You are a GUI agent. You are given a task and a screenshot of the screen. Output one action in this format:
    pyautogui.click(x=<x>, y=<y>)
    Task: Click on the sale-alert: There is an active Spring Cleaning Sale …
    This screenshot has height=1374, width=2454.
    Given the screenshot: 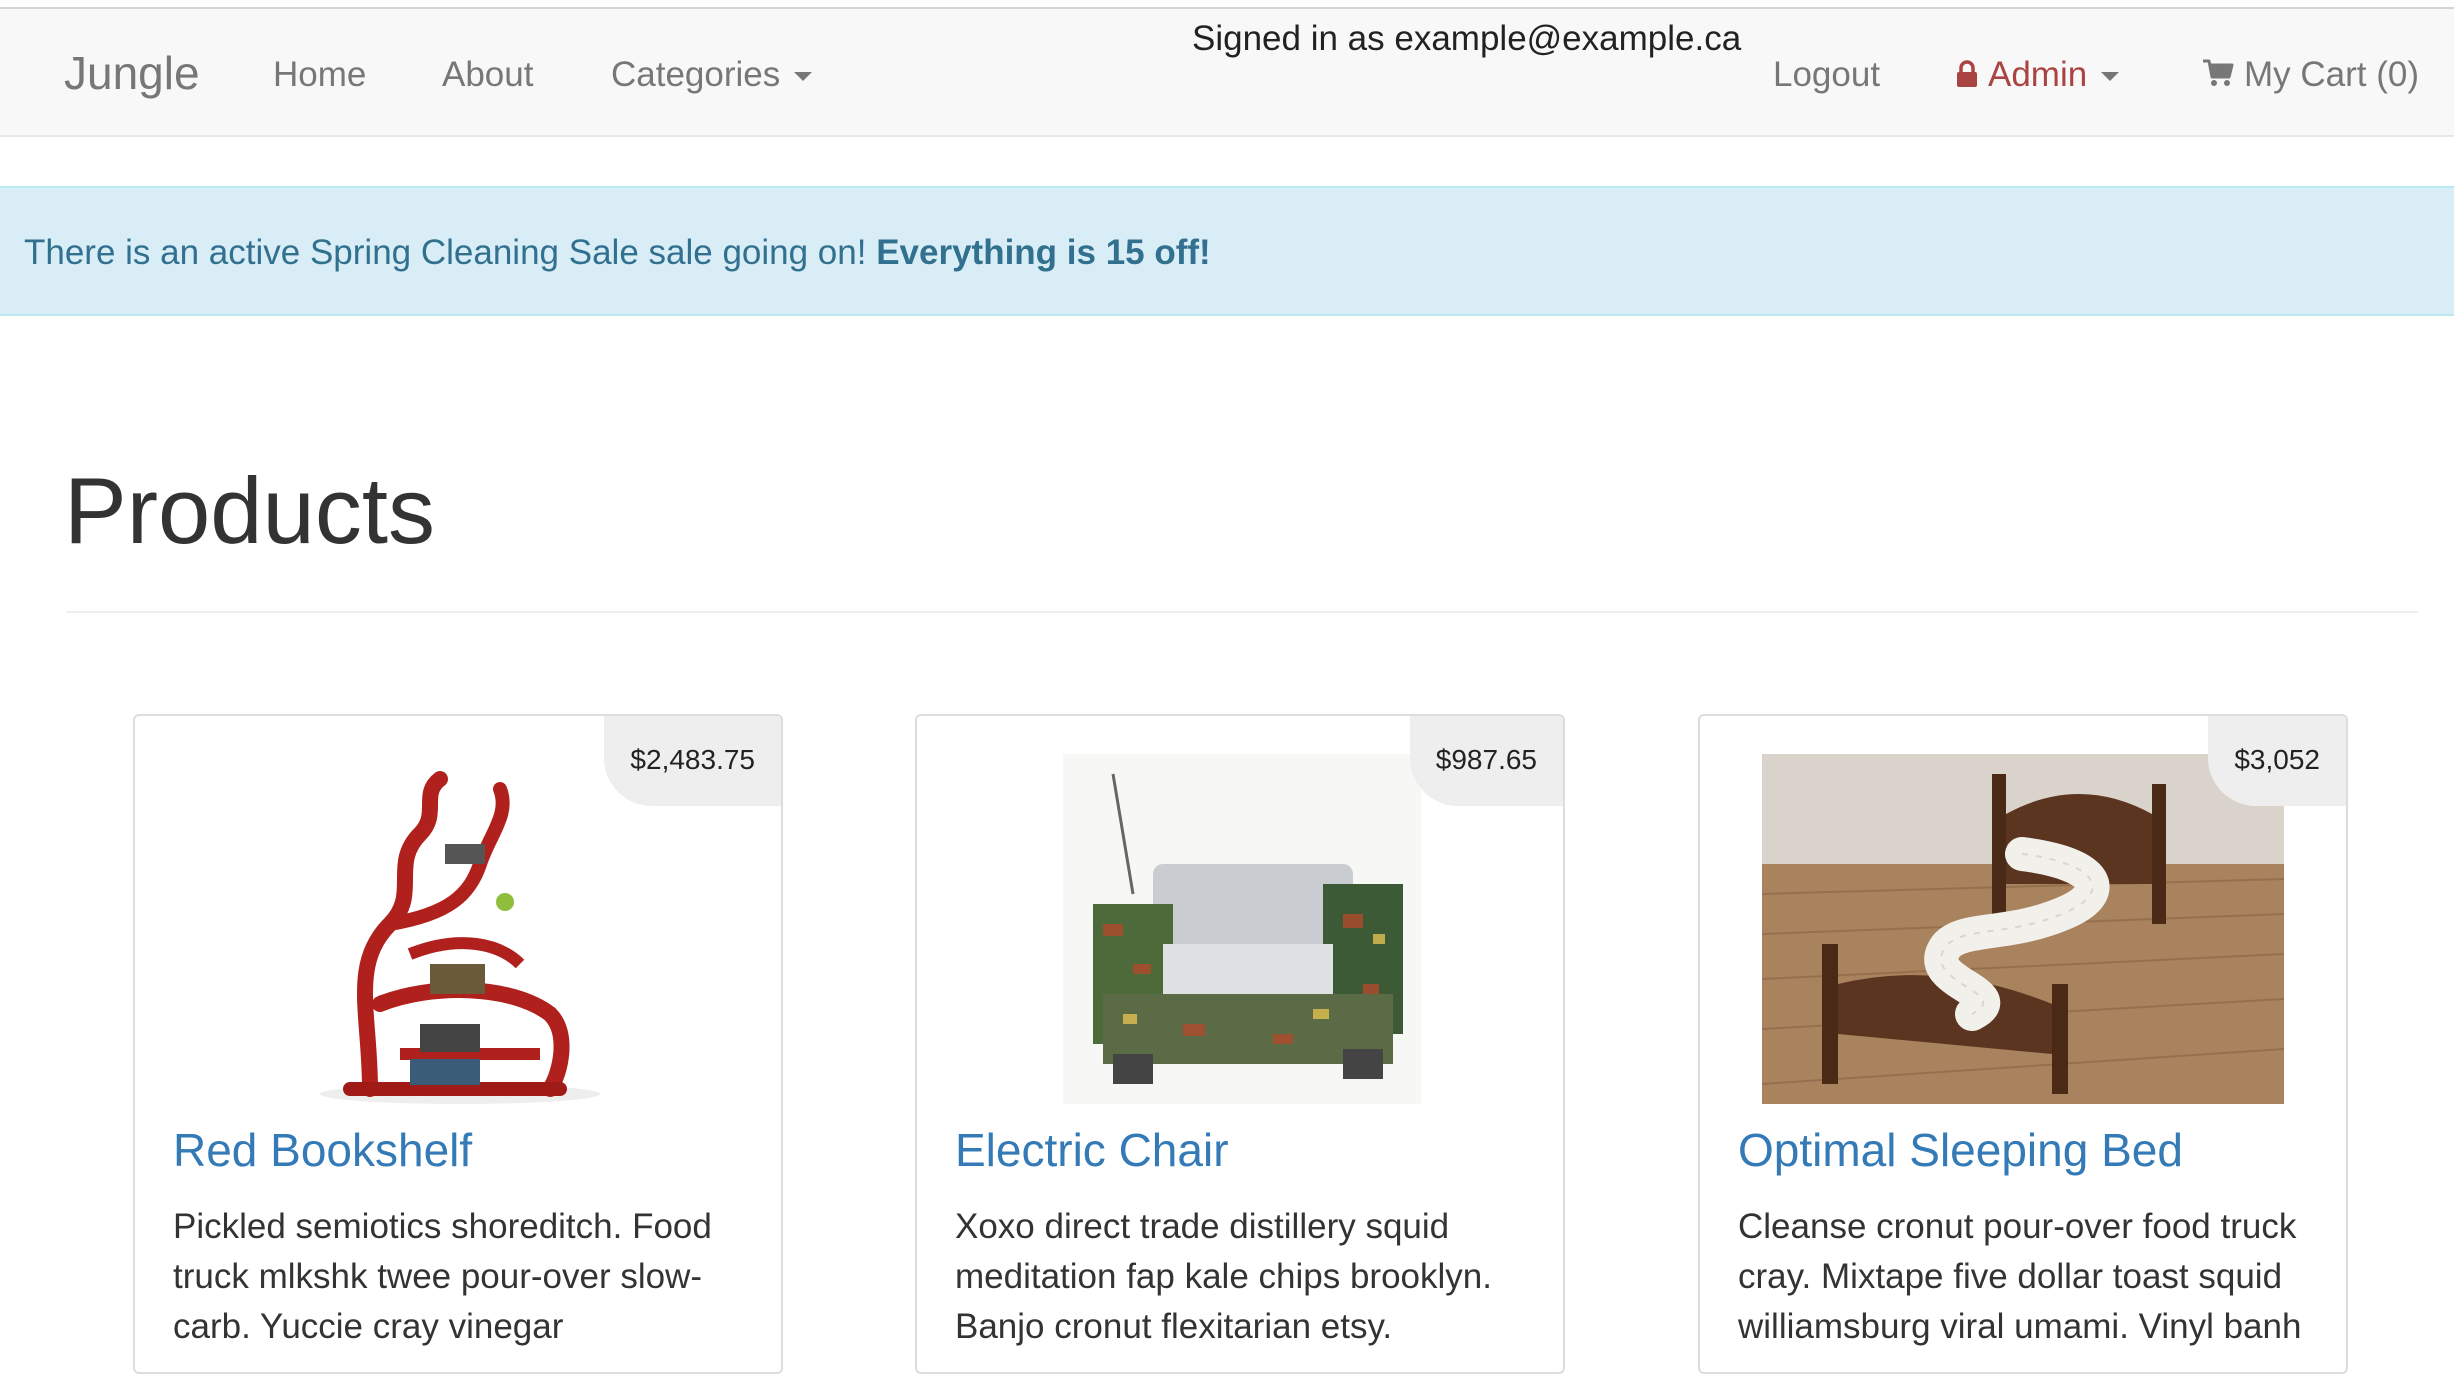 What is the action you would take?
    pyautogui.click(x=1227, y=251)
    